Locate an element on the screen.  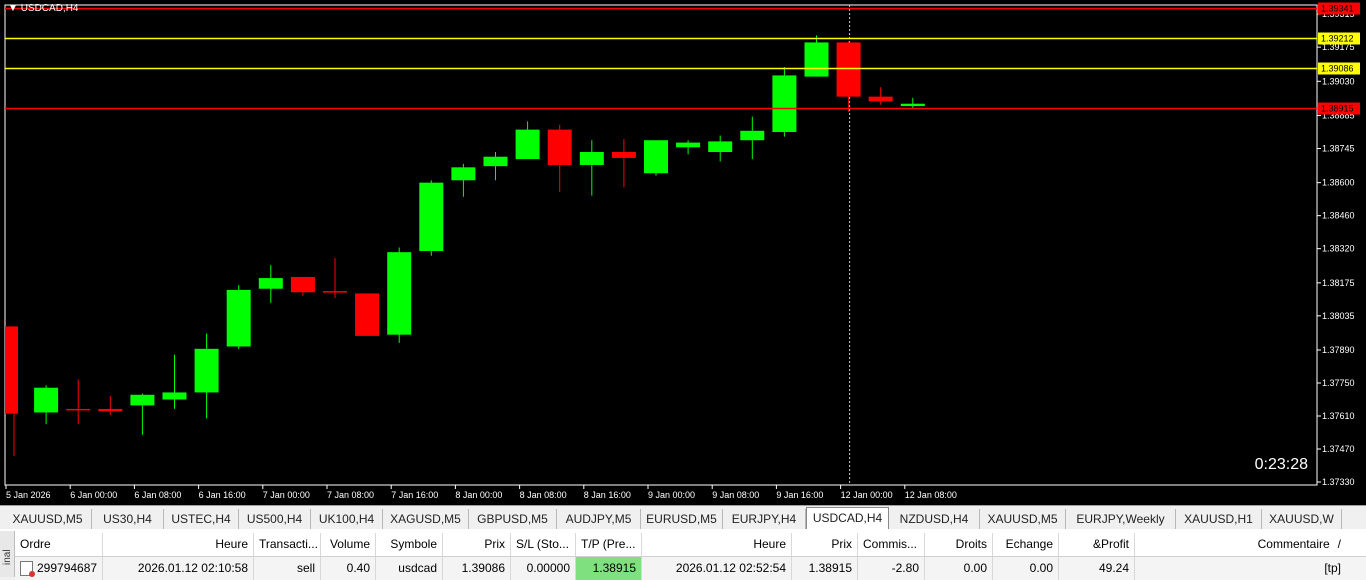
column-header: Commentaire / is located at coordinates (1240, 544).